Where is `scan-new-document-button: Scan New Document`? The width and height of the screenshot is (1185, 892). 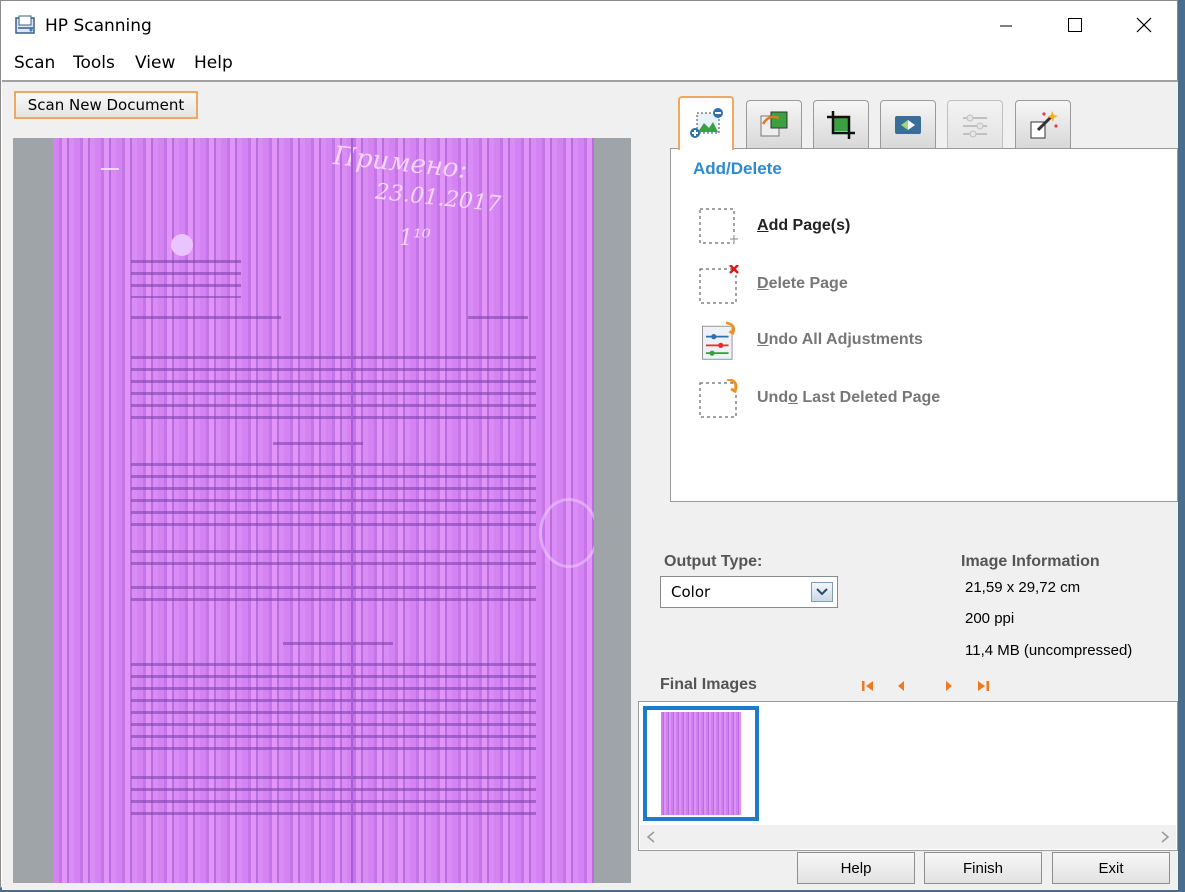
scan-new-document-button: Scan New Document is located at coordinates (106, 105).